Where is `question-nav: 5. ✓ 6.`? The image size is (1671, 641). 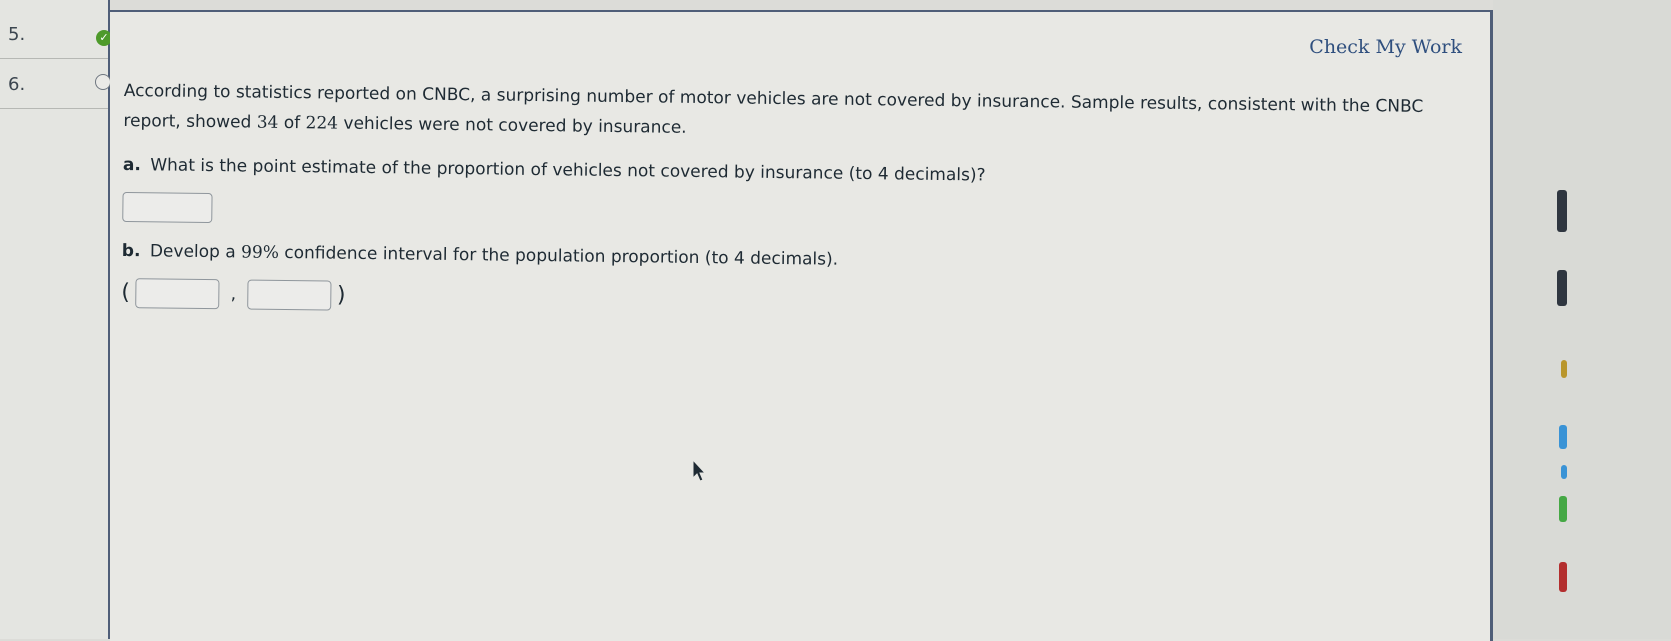 question-nav: 5. ✓ 6. is located at coordinates (56, 319).